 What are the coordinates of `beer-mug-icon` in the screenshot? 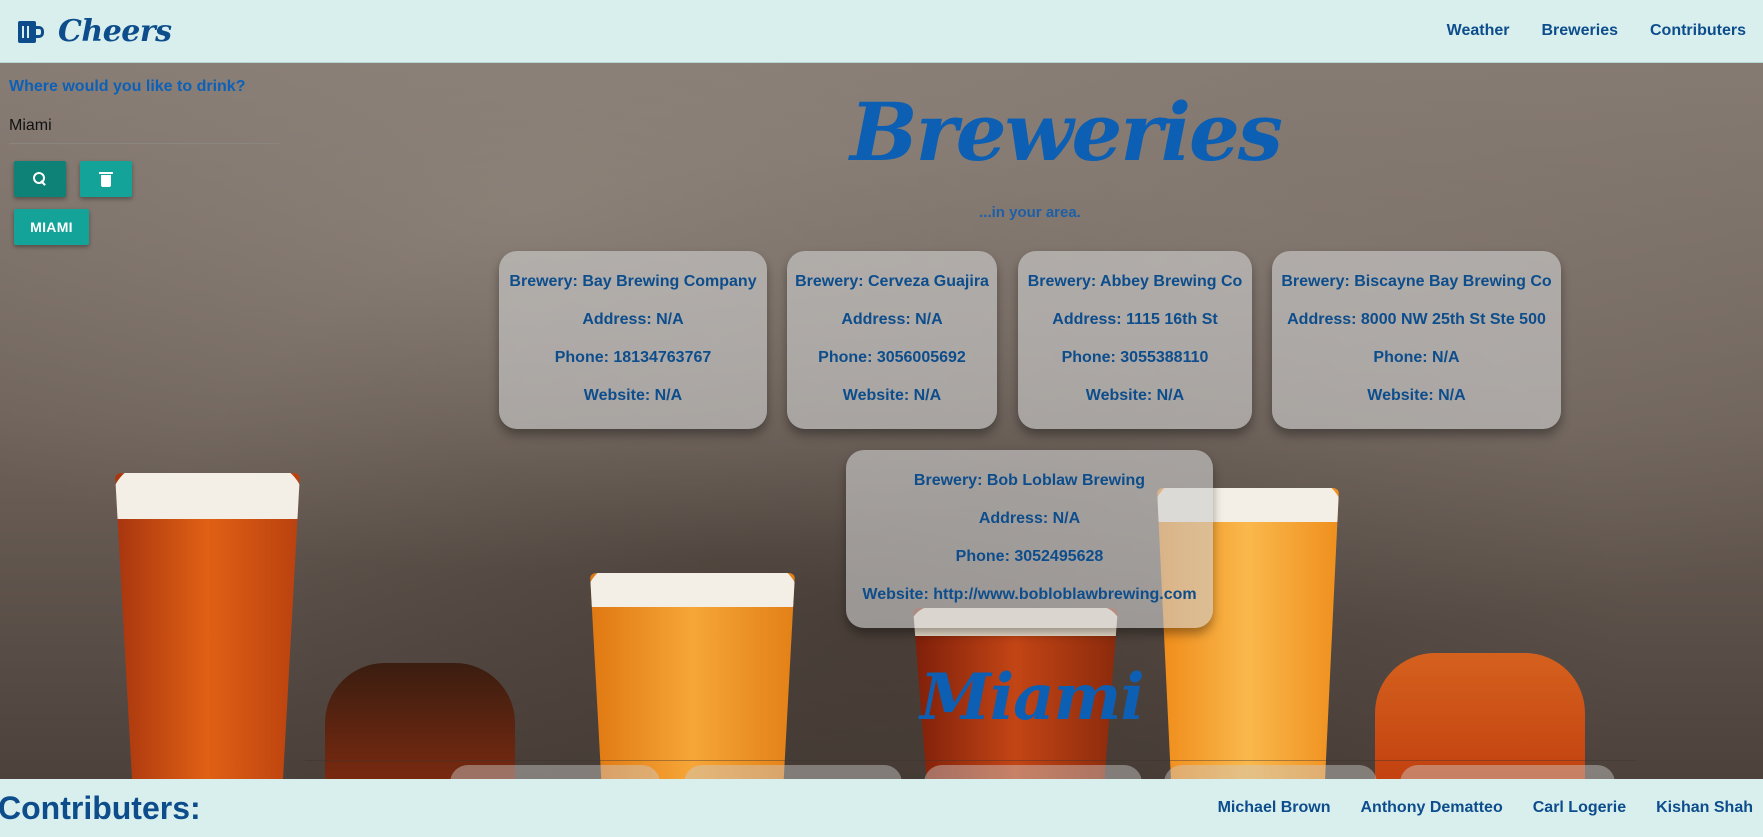 It's located at (31, 31).